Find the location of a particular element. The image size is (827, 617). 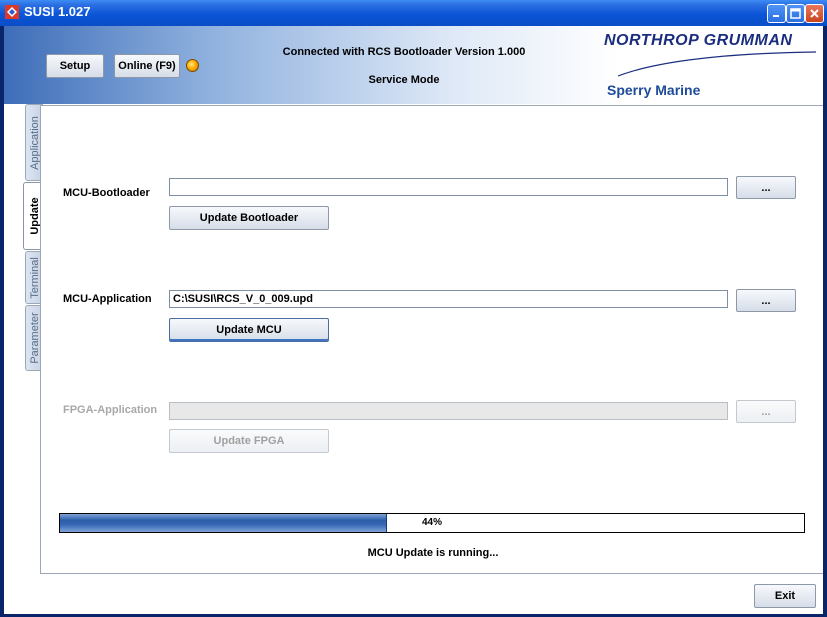

maximize-icon is located at coordinates (795, 13).